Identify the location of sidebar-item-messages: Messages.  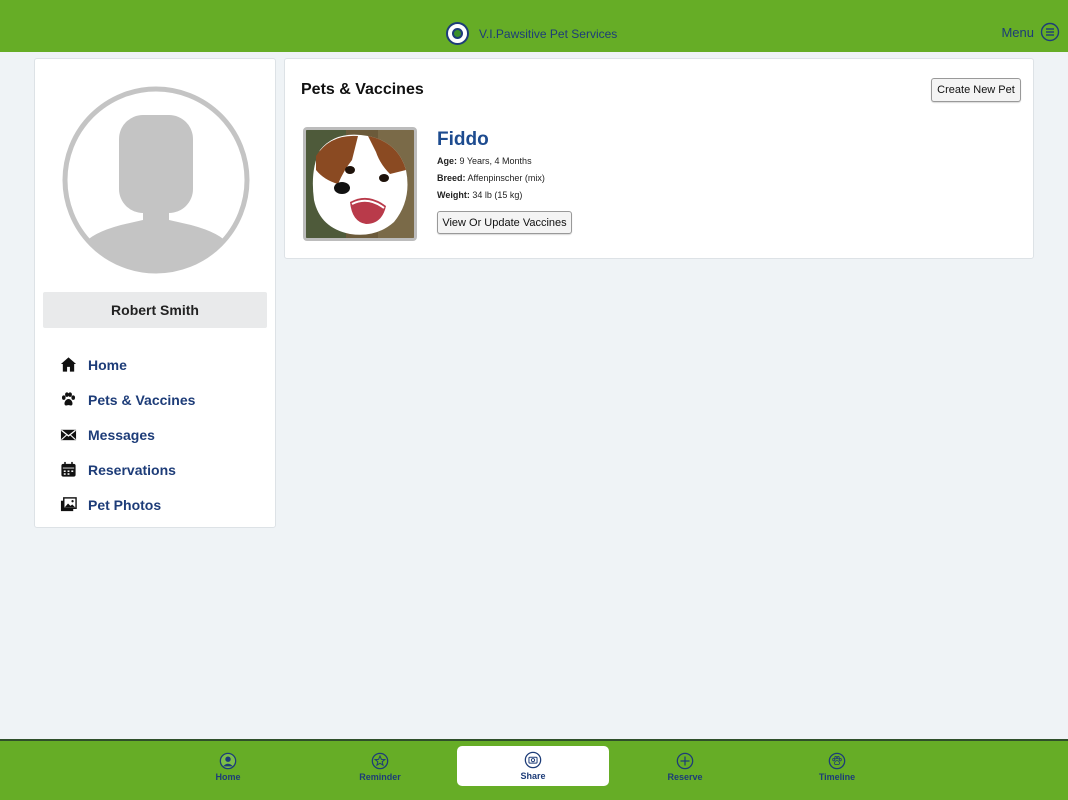
(127, 434).